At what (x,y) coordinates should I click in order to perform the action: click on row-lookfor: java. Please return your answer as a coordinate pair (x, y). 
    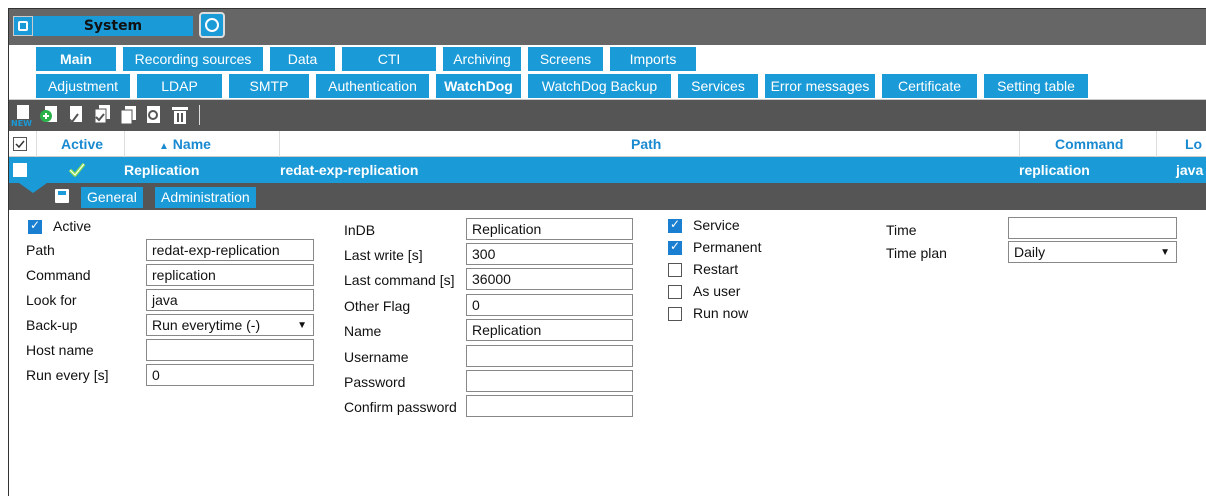
    Looking at the image, I should click on (1190, 170).